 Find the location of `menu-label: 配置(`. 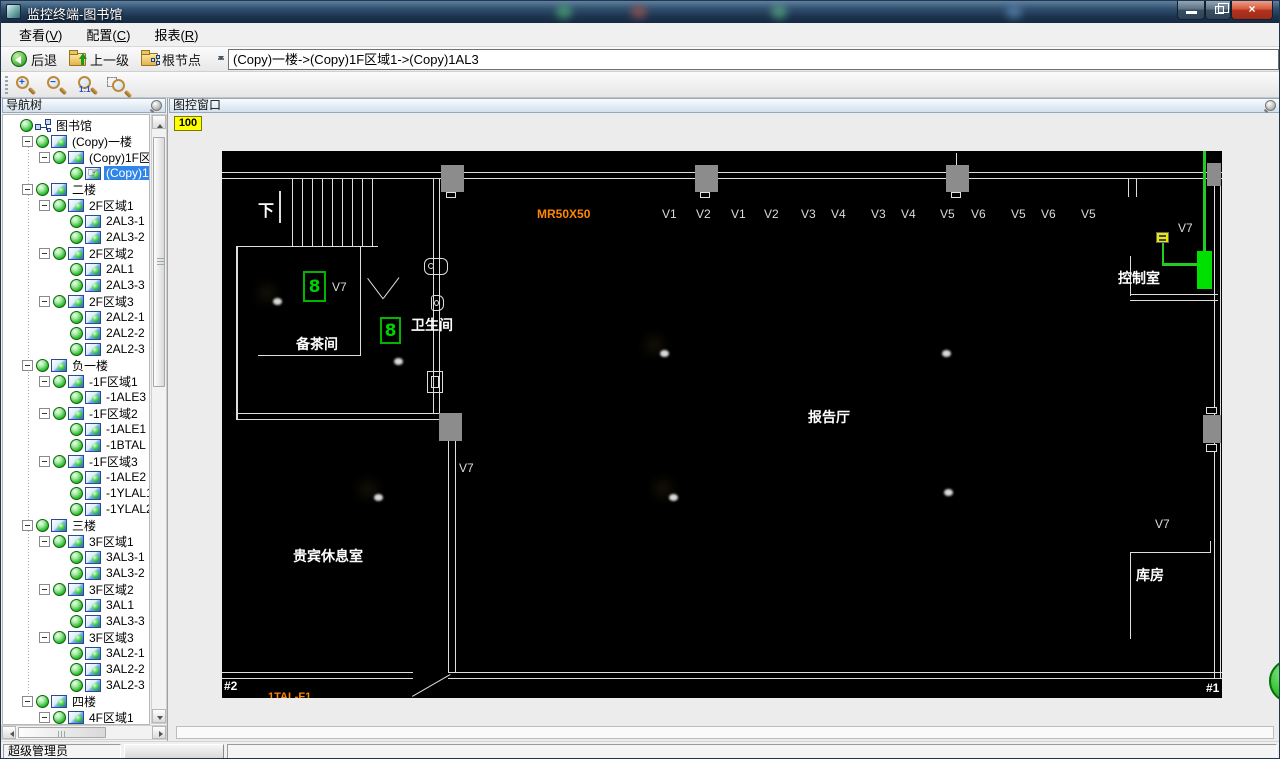

menu-label: 配置( is located at coordinates (101, 35).